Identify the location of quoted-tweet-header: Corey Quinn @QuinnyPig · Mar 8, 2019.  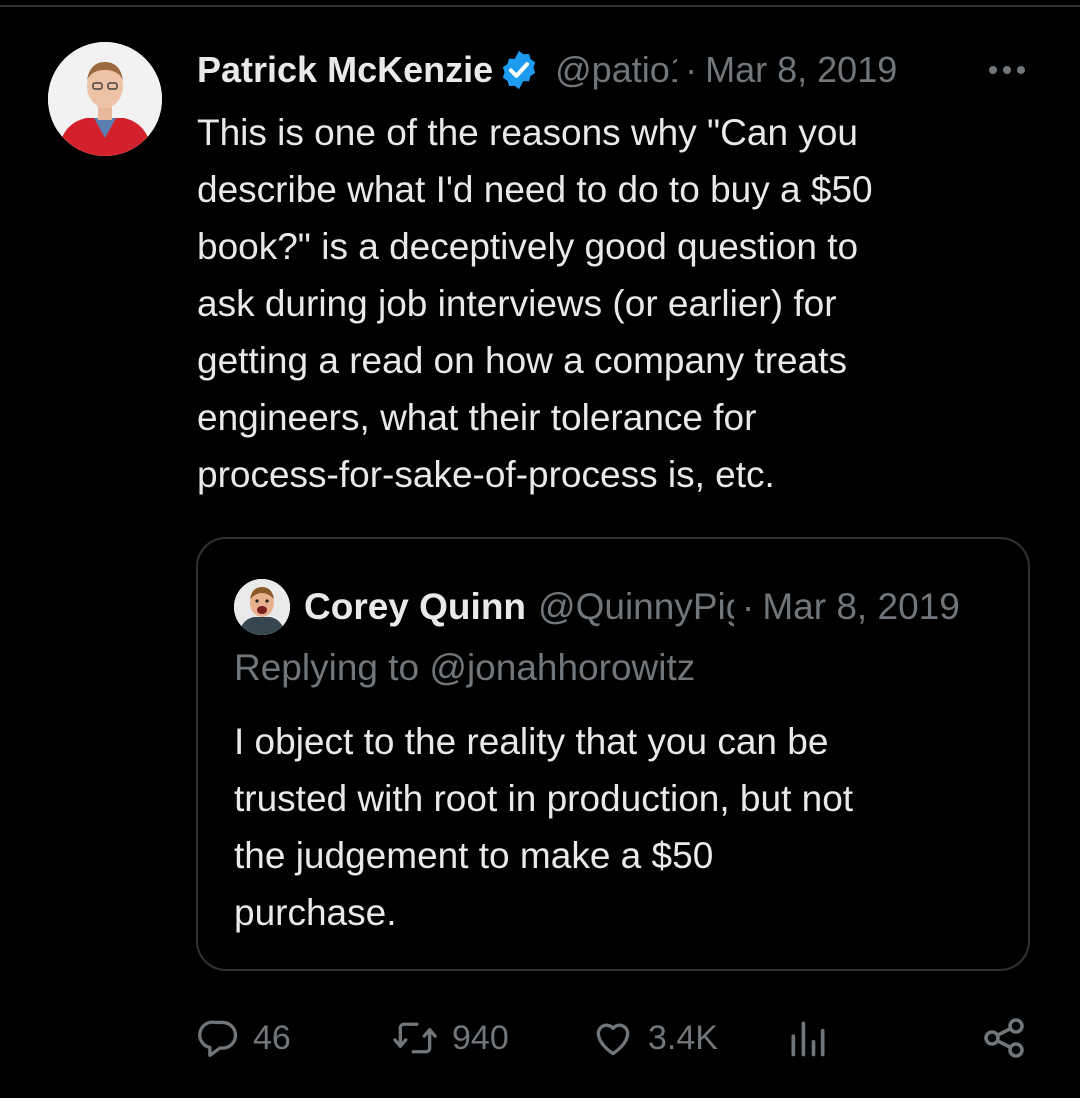
(654, 607).